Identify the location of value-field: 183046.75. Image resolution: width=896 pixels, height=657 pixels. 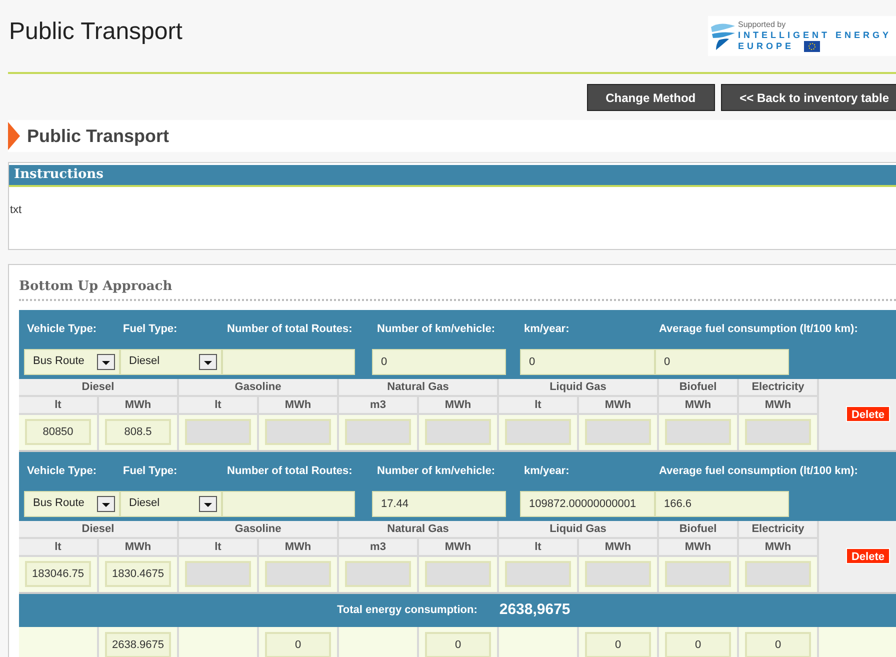
(58, 574).